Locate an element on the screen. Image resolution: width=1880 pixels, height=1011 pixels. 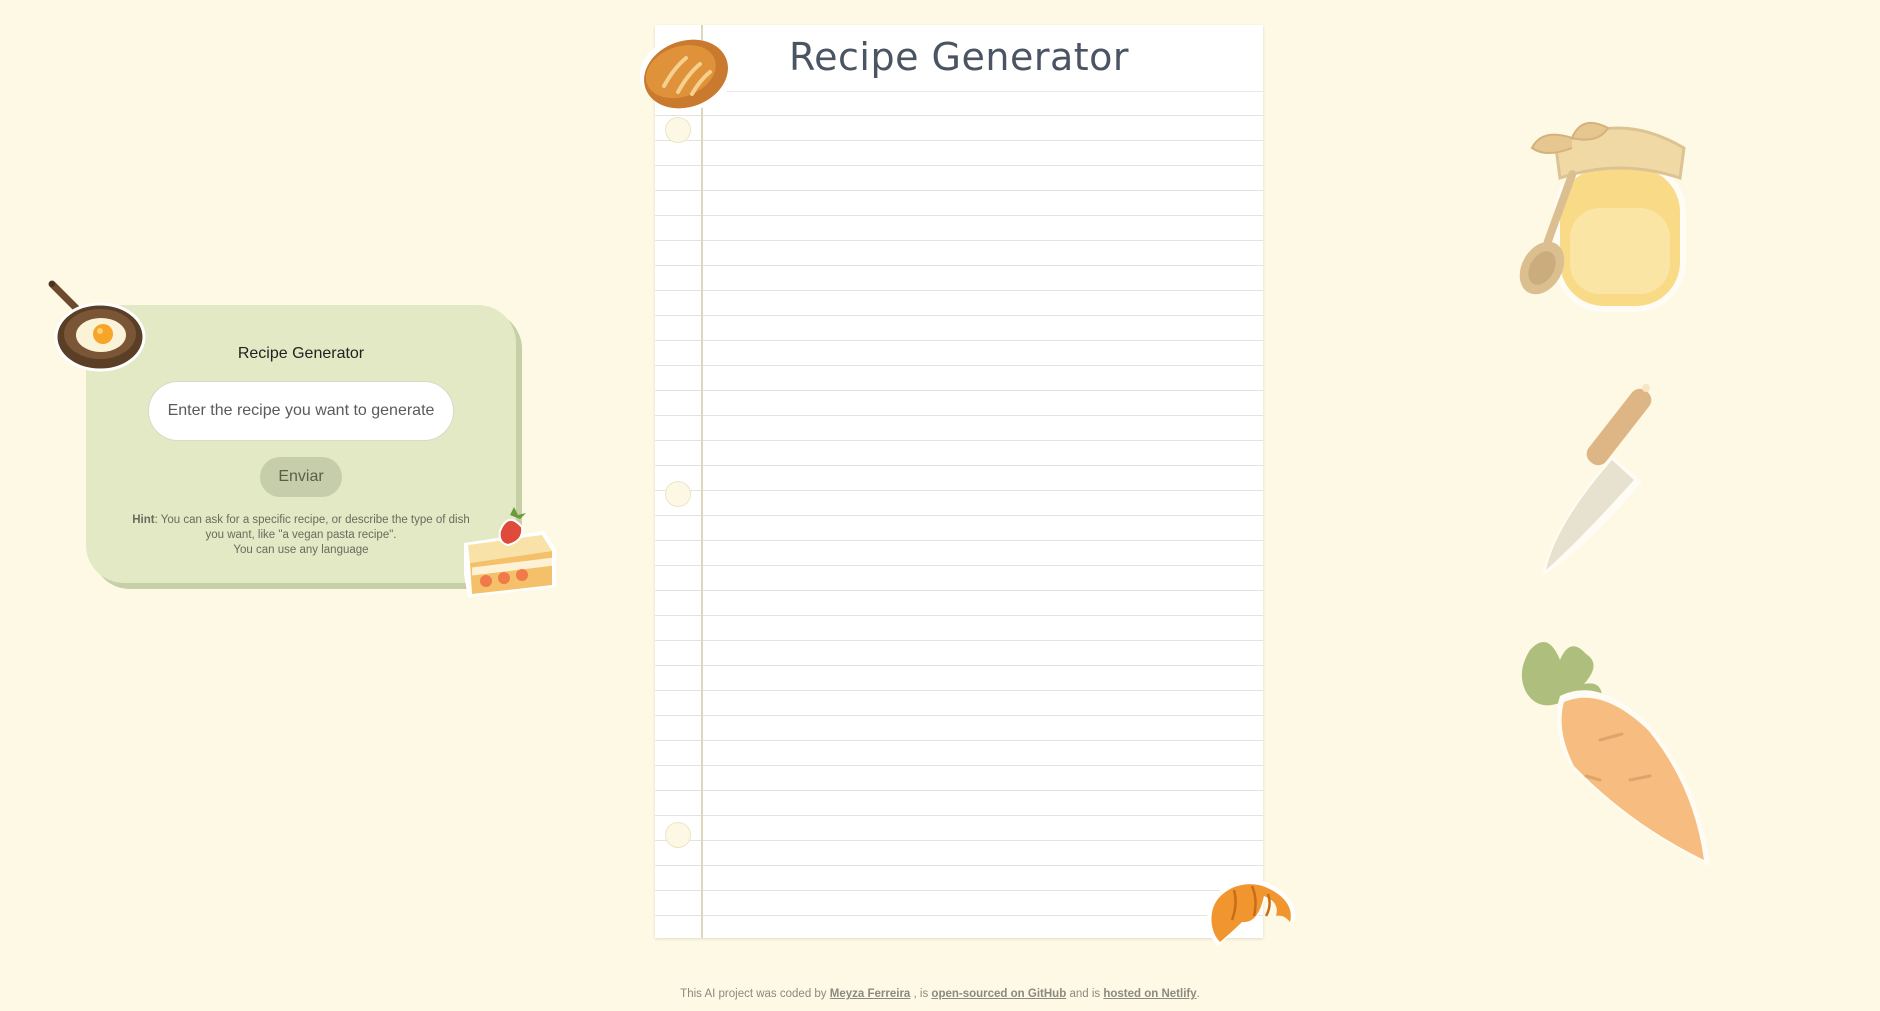
carrot-icon is located at coordinates (1615, 754).